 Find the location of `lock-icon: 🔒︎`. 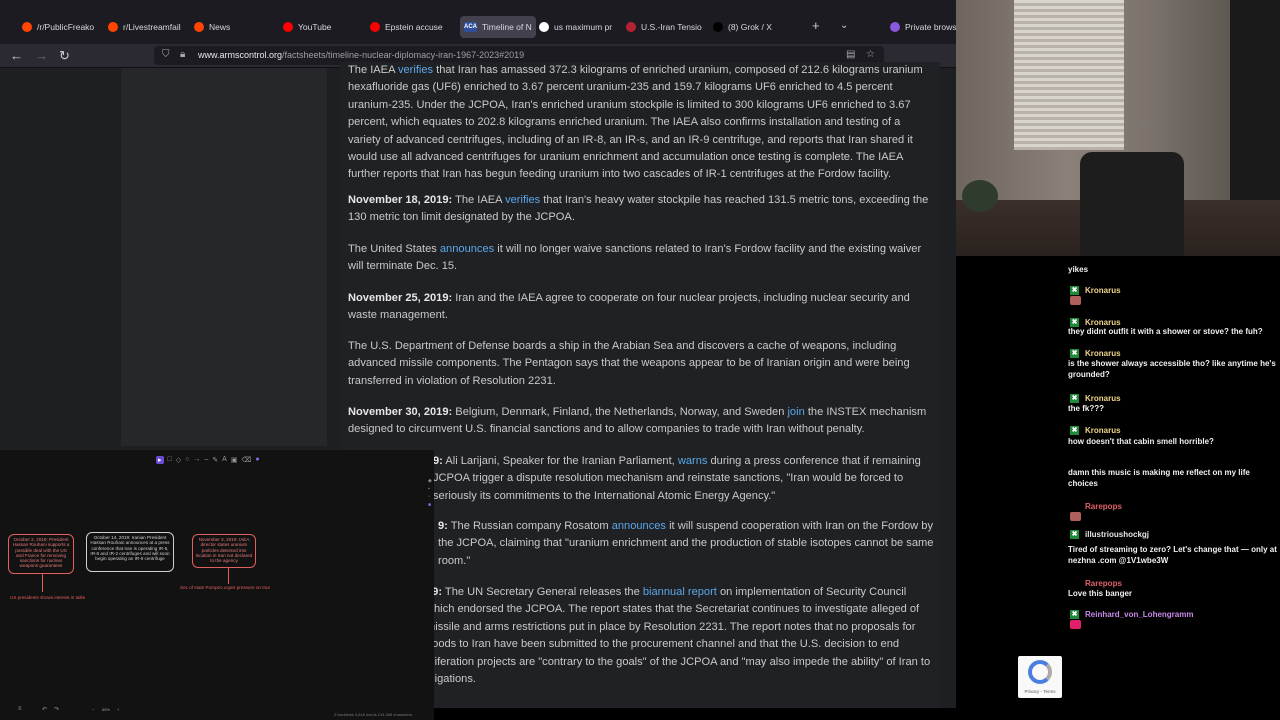

lock-icon: 🔒︎ is located at coordinates (182, 54).